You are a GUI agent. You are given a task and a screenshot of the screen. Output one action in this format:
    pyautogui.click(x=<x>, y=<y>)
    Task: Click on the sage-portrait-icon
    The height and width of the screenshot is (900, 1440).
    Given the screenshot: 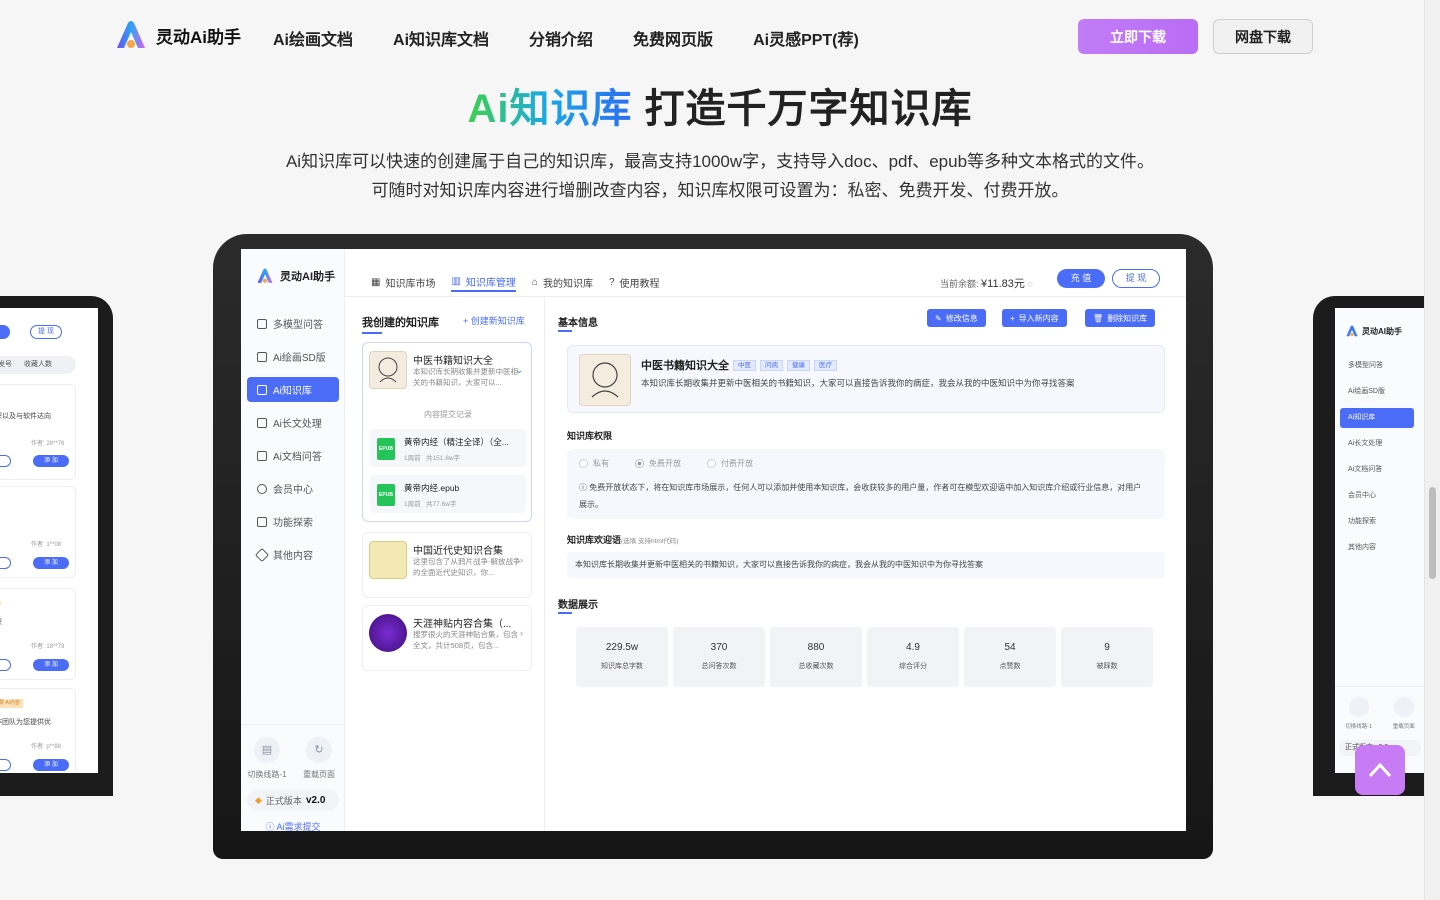 What is the action you would take?
    pyautogui.click(x=388, y=370)
    